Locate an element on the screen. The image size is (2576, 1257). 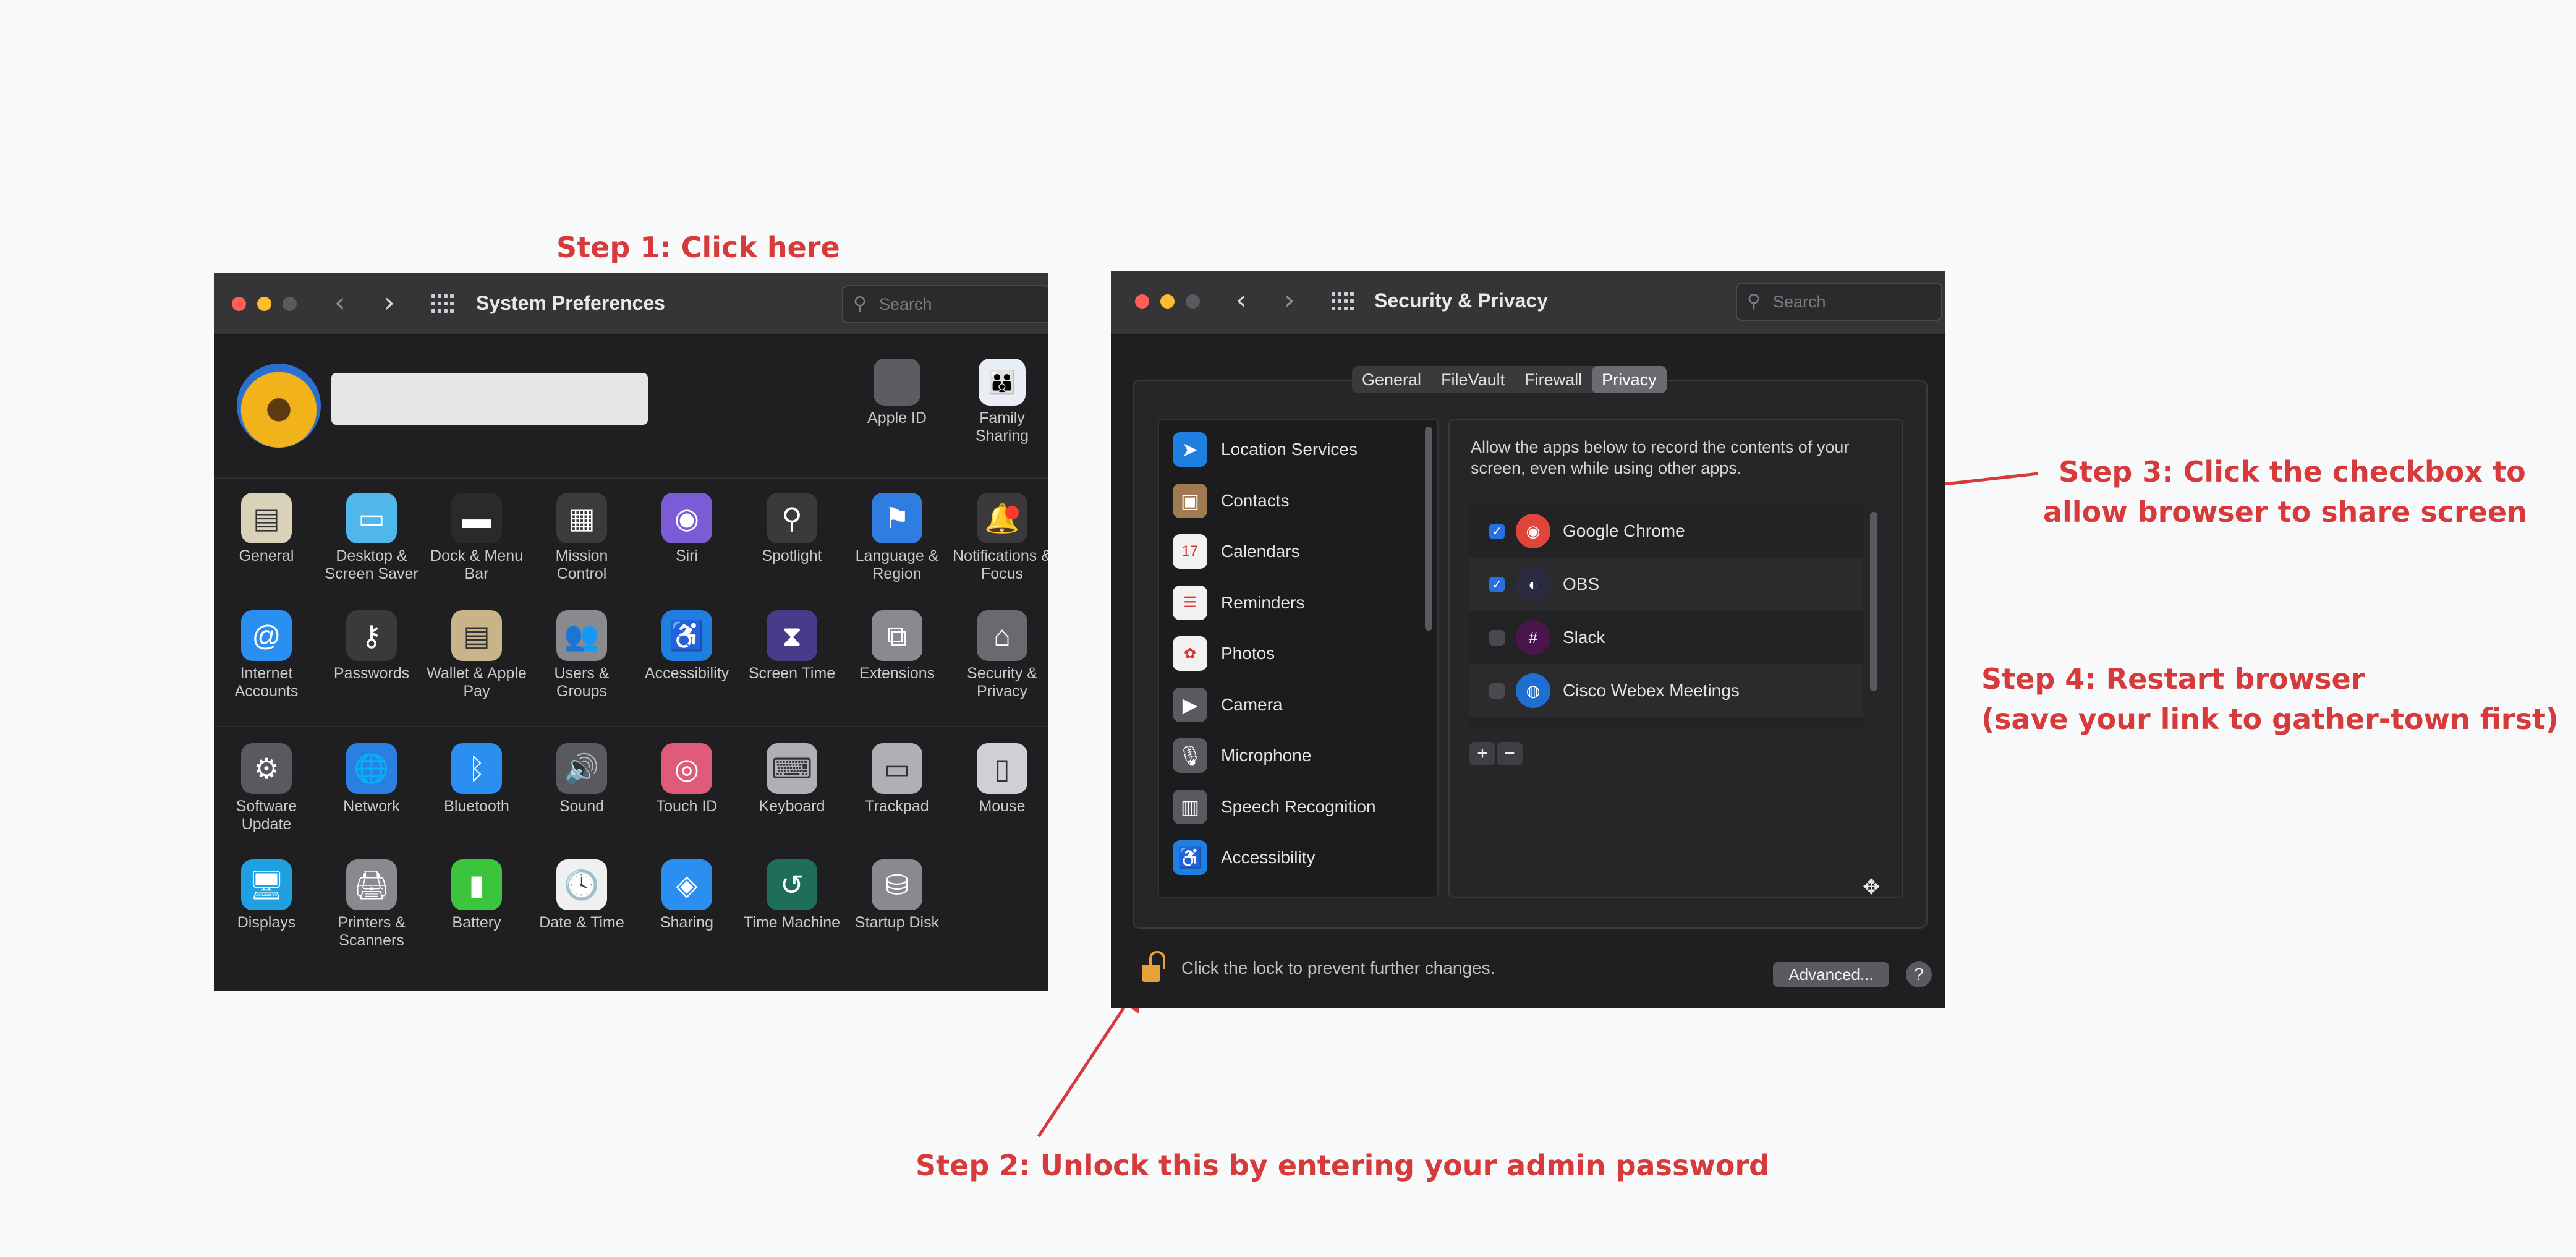
sidebar-item-speech: ▥ Speech Recognition is located at coordinates (1274, 807).